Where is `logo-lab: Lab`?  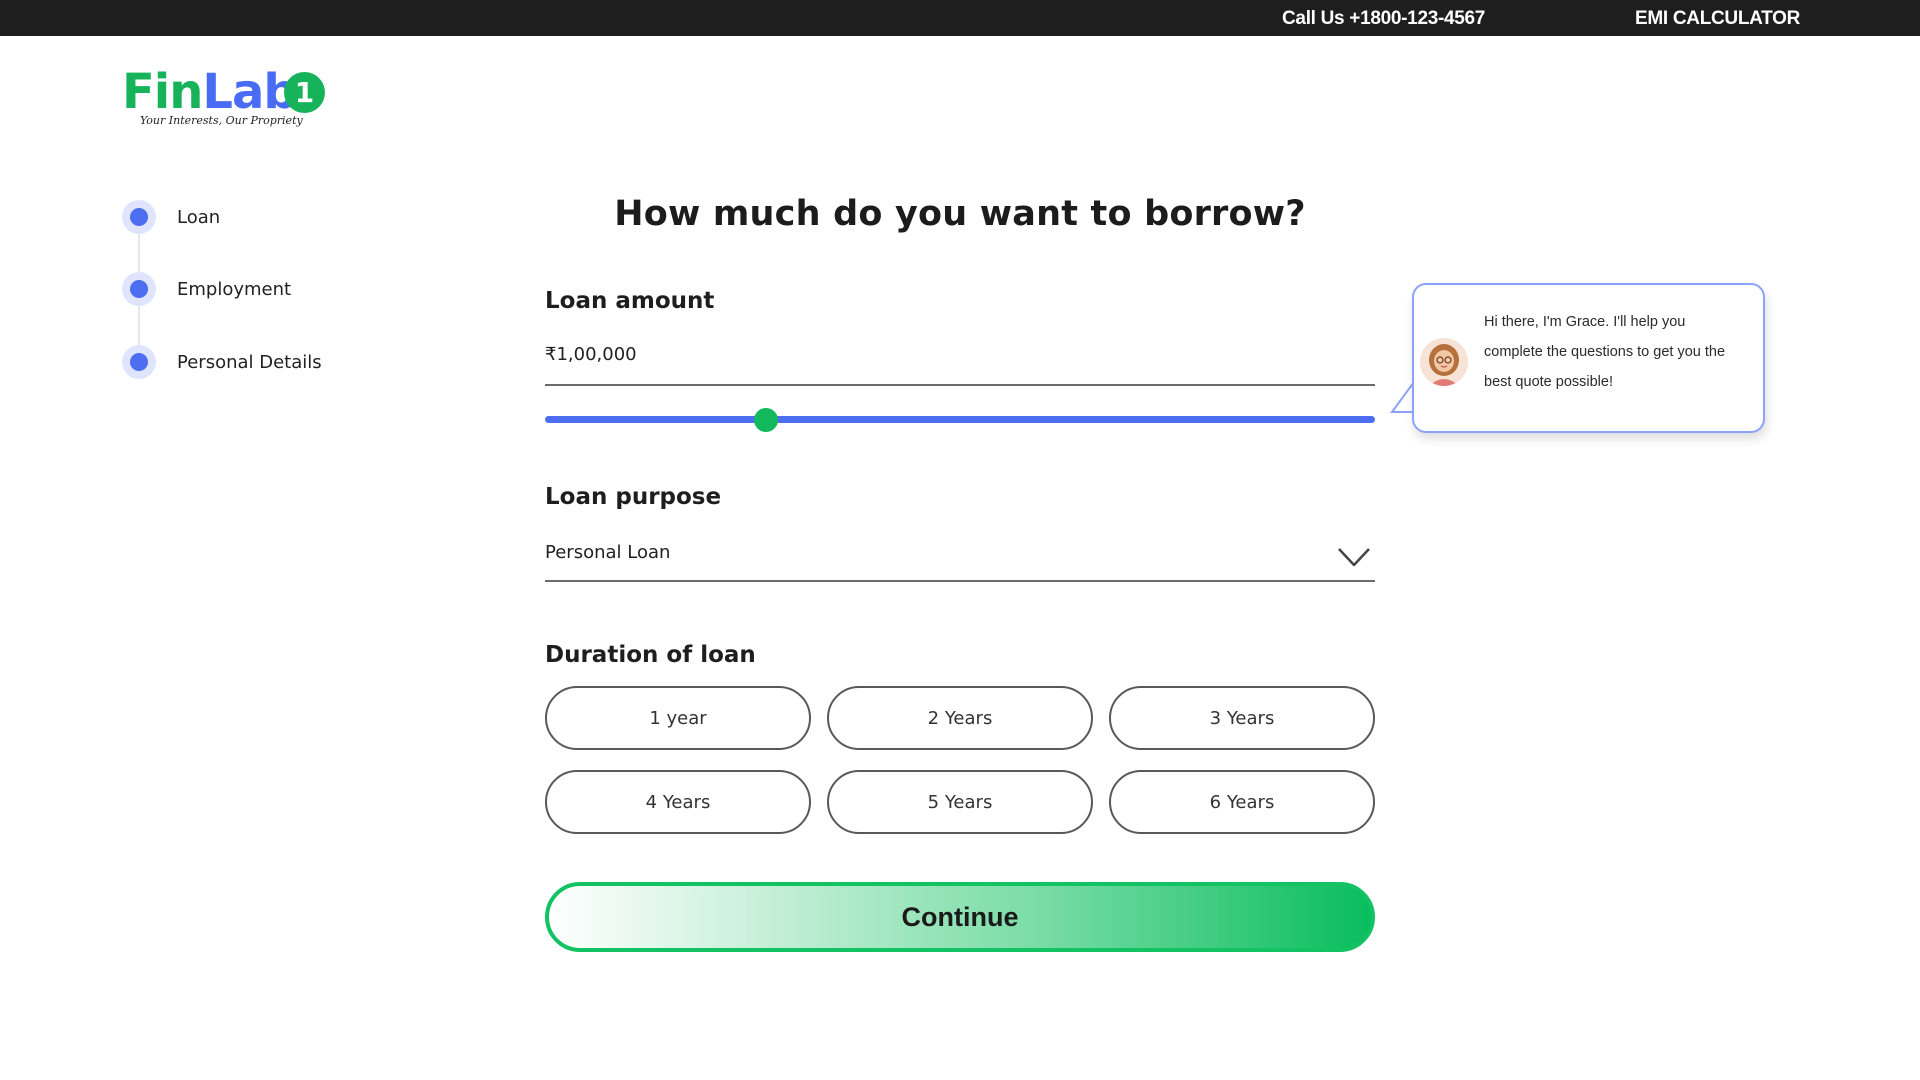 logo-lab: Lab is located at coordinates (249, 92).